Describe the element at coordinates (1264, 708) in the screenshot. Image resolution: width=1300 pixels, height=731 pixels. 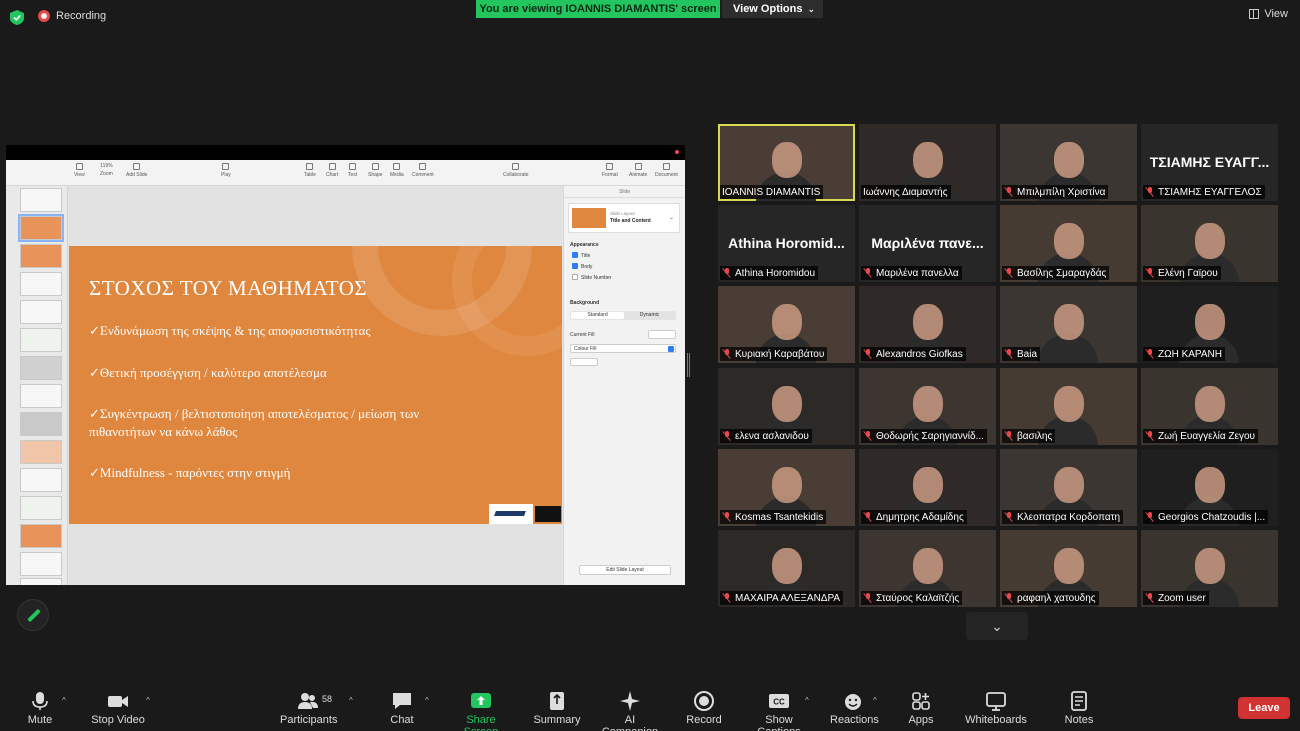
I see `leave-button: Leave` at that location.